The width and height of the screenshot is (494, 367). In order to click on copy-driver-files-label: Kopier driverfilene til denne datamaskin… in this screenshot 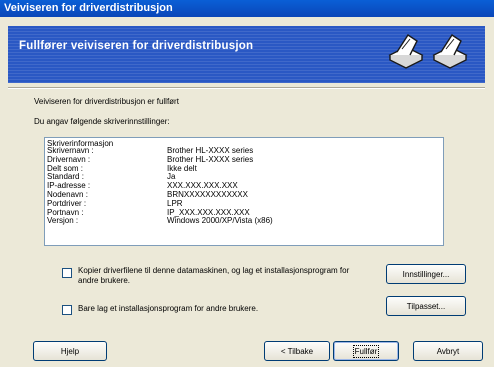, I will do `click(213, 276)`.